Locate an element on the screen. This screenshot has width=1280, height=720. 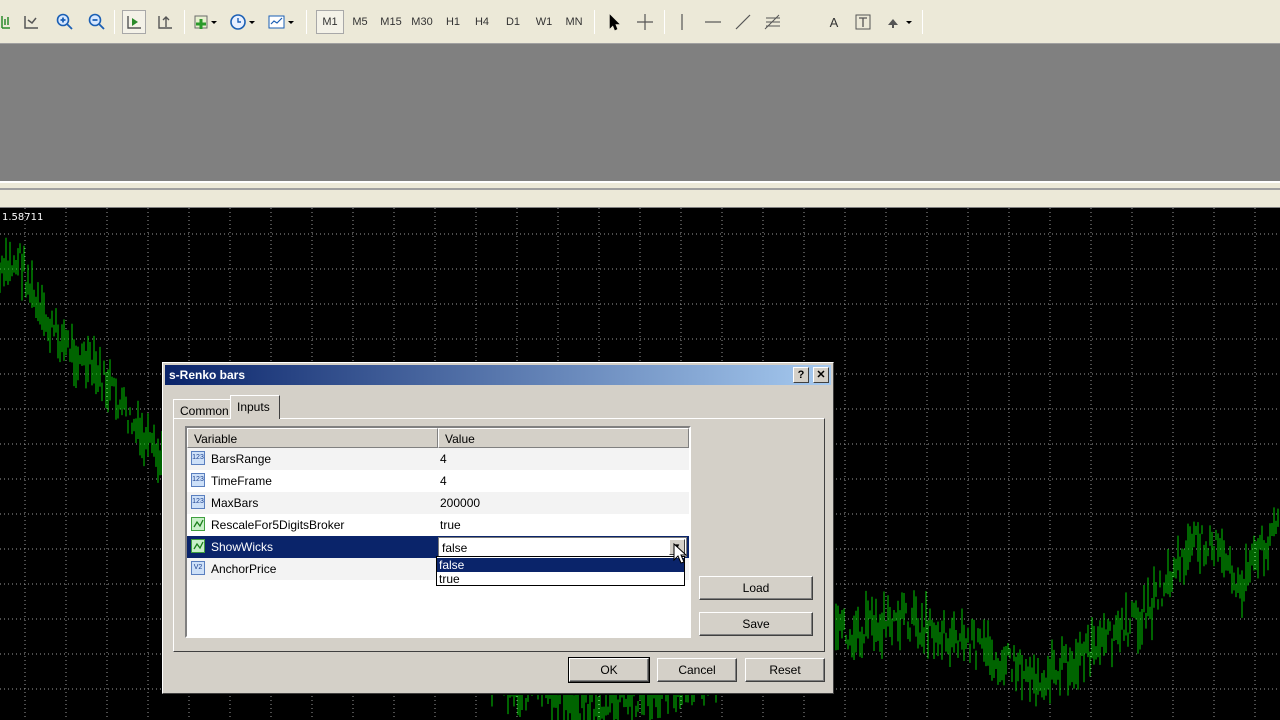
templates-icon is located at coordinates (281, 22).